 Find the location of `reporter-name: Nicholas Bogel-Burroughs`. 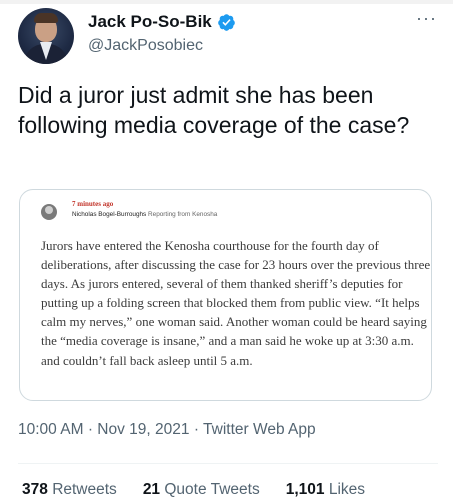

reporter-name: Nicholas Bogel-Burroughs is located at coordinates (109, 214).